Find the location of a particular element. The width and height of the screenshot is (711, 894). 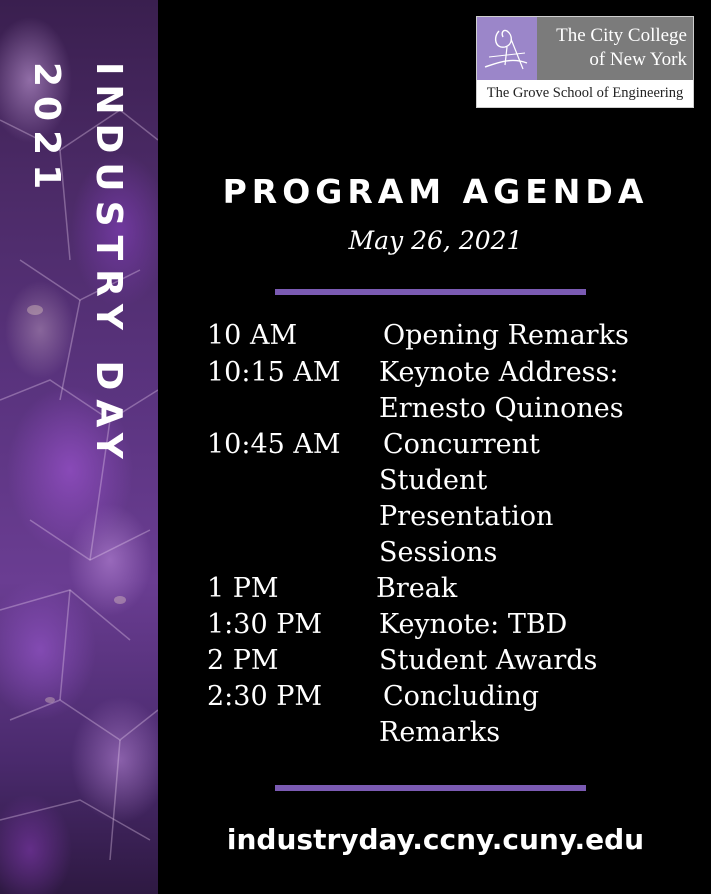

agenda-time: 2:30 PM is located at coordinates (265, 696).